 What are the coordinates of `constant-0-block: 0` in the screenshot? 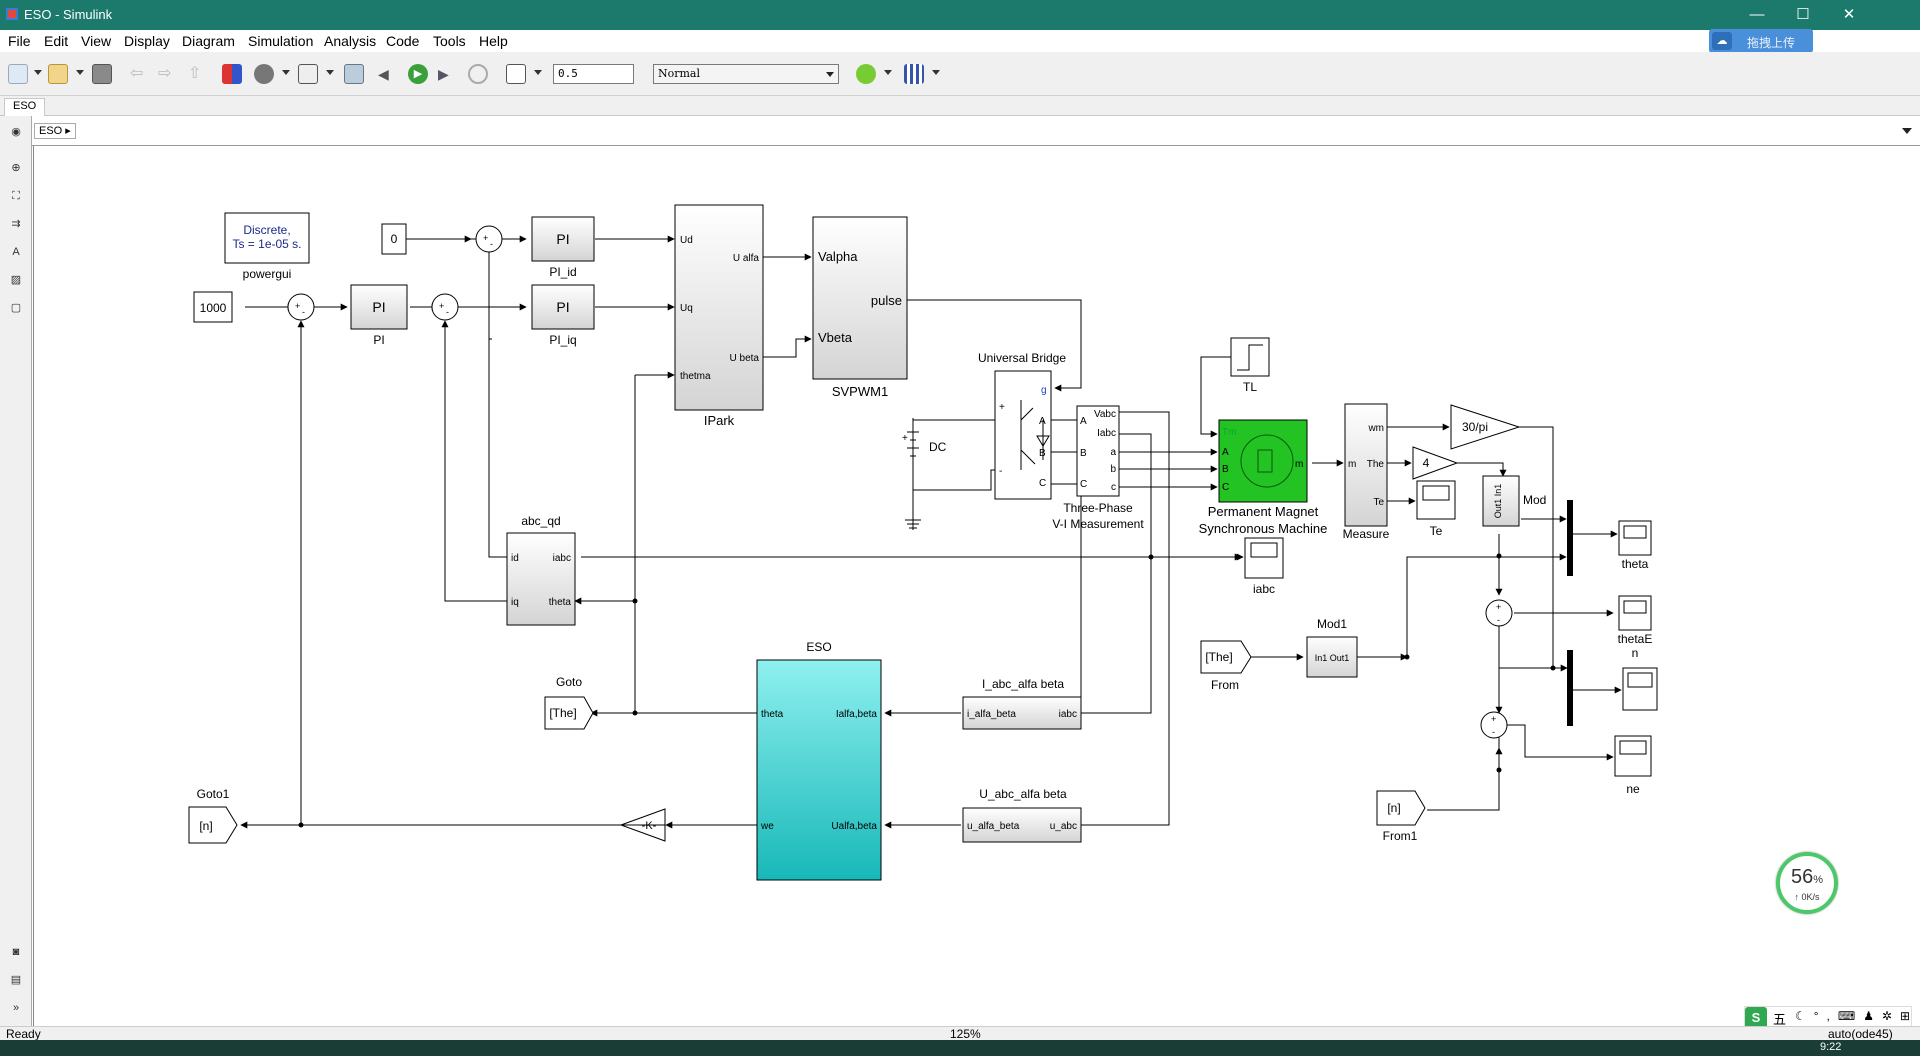 It's located at (394, 239).